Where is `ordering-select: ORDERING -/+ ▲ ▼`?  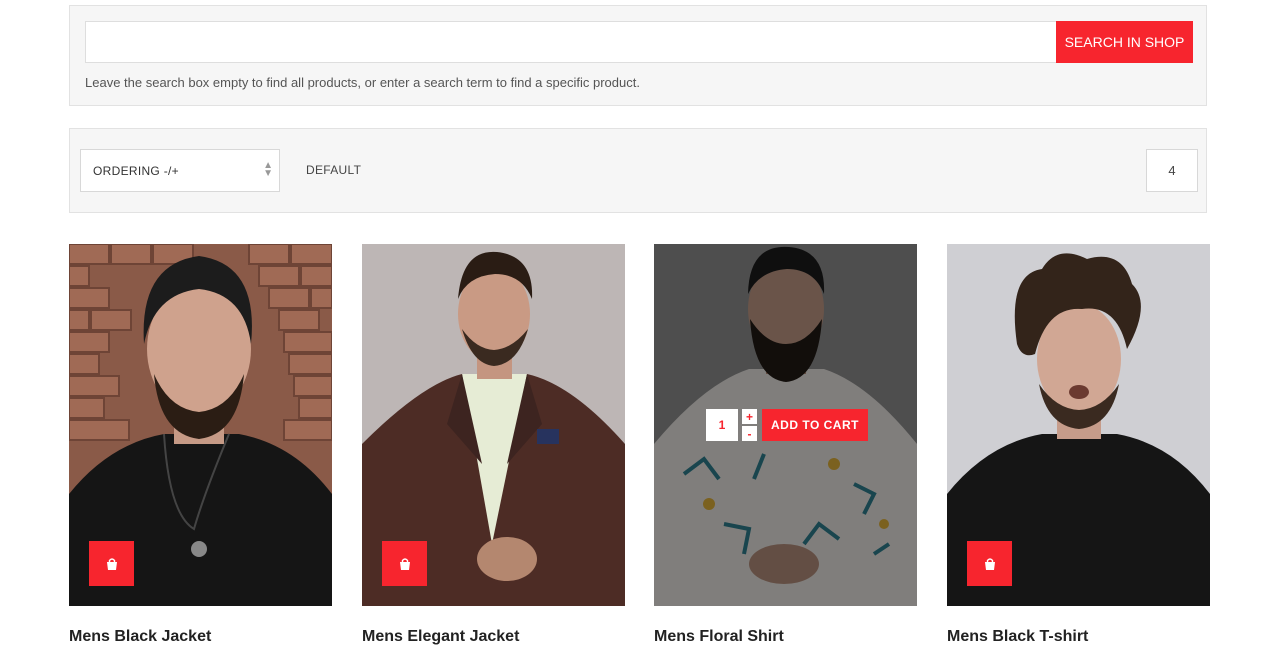 ordering-select: ORDERING -/+ ▲ ▼ is located at coordinates (180, 170).